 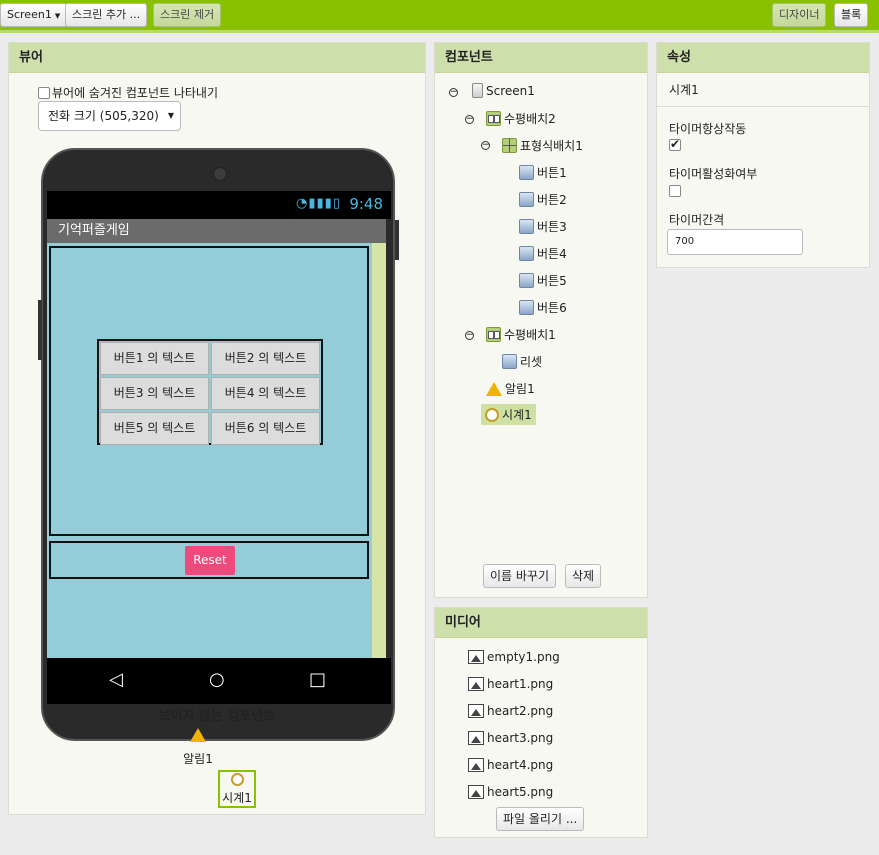 I want to click on timer-interval-label: 타이머간격, so click(x=697, y=220).